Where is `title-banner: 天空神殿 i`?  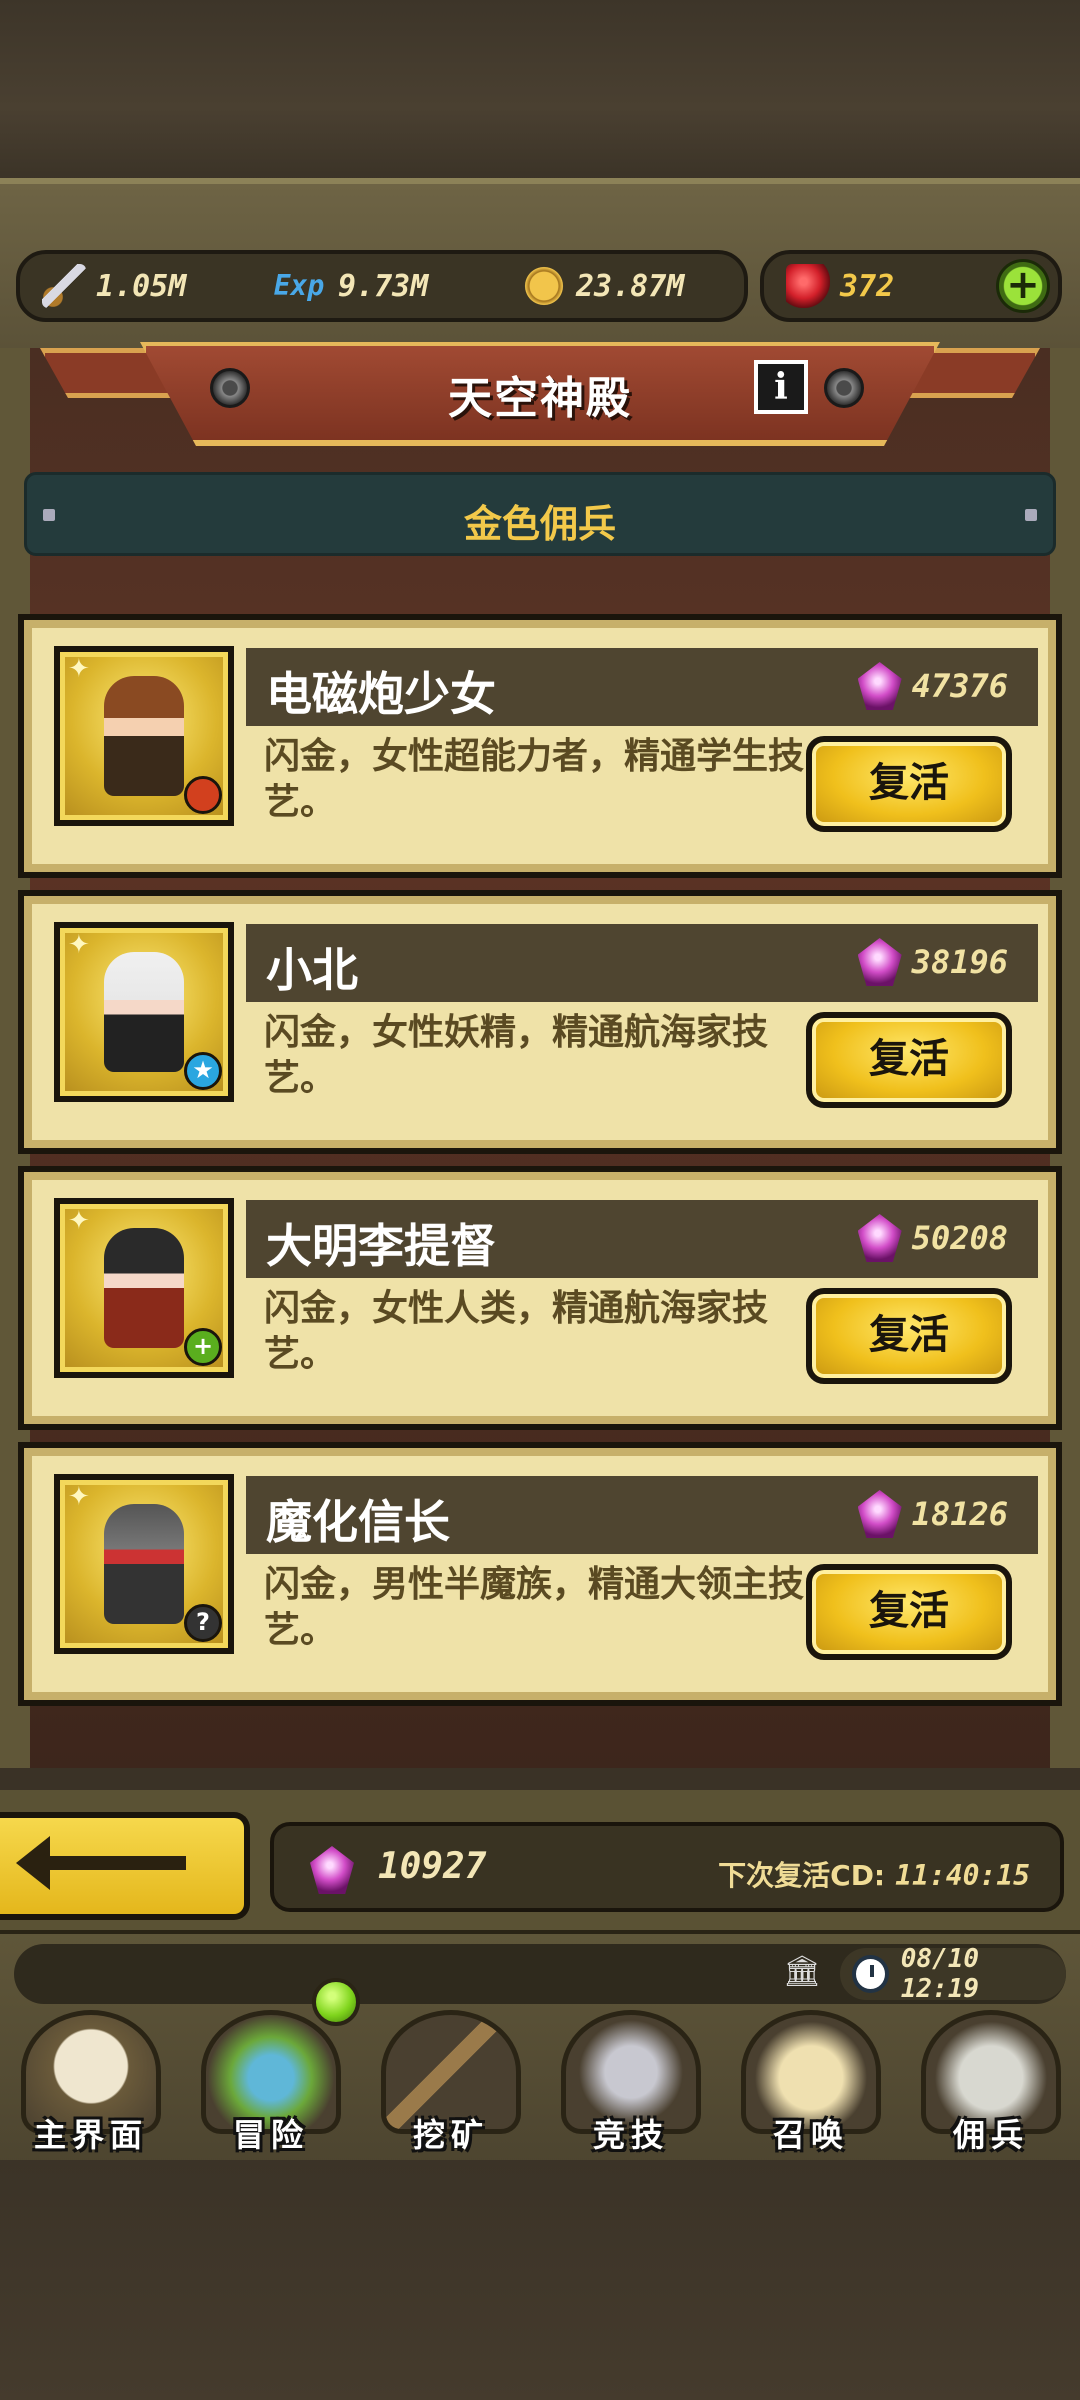 title-banner: 天空神殿 i is located at coordinates (540, 397).